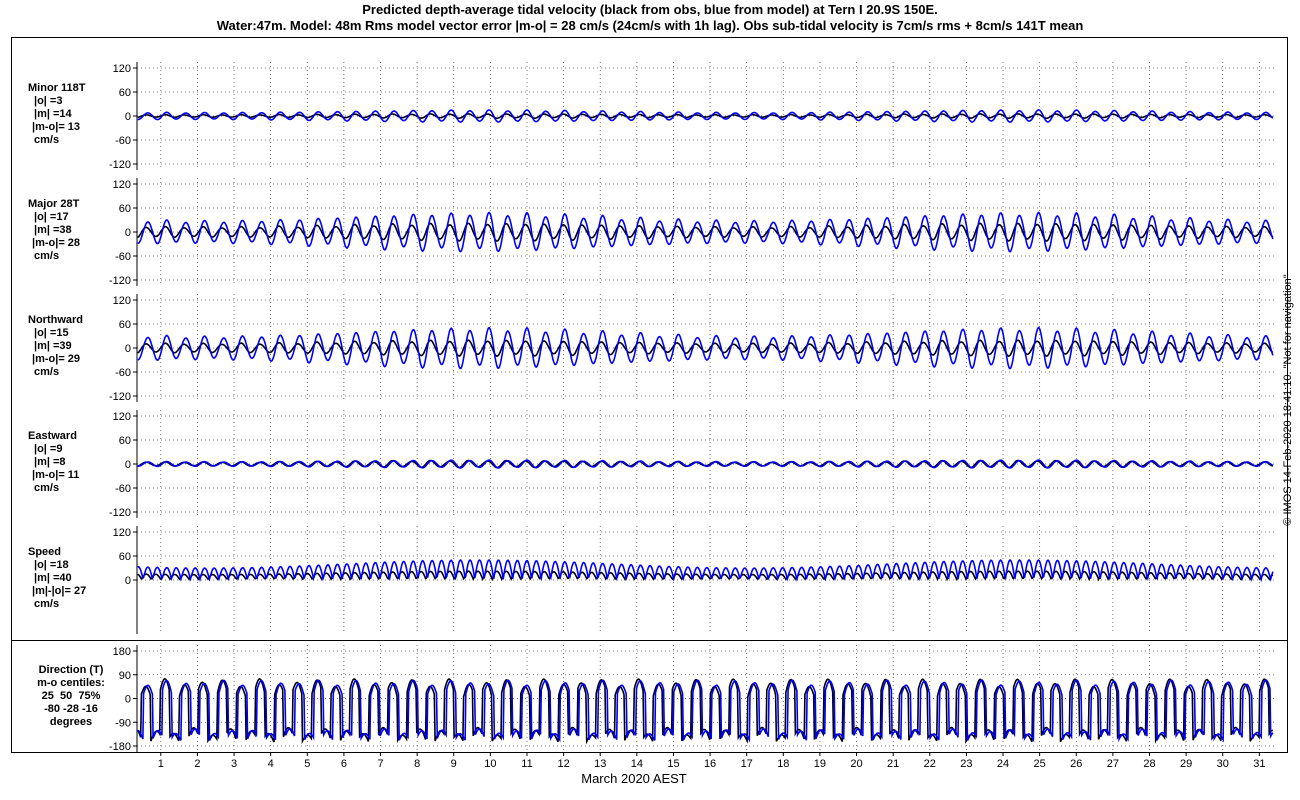 The height and width of the screenshot is (800, 1300). What do you see at coordinates (380, 764) in the screenshot?
I see `xtick-label-7: 7` at bounding box center [380, 764].